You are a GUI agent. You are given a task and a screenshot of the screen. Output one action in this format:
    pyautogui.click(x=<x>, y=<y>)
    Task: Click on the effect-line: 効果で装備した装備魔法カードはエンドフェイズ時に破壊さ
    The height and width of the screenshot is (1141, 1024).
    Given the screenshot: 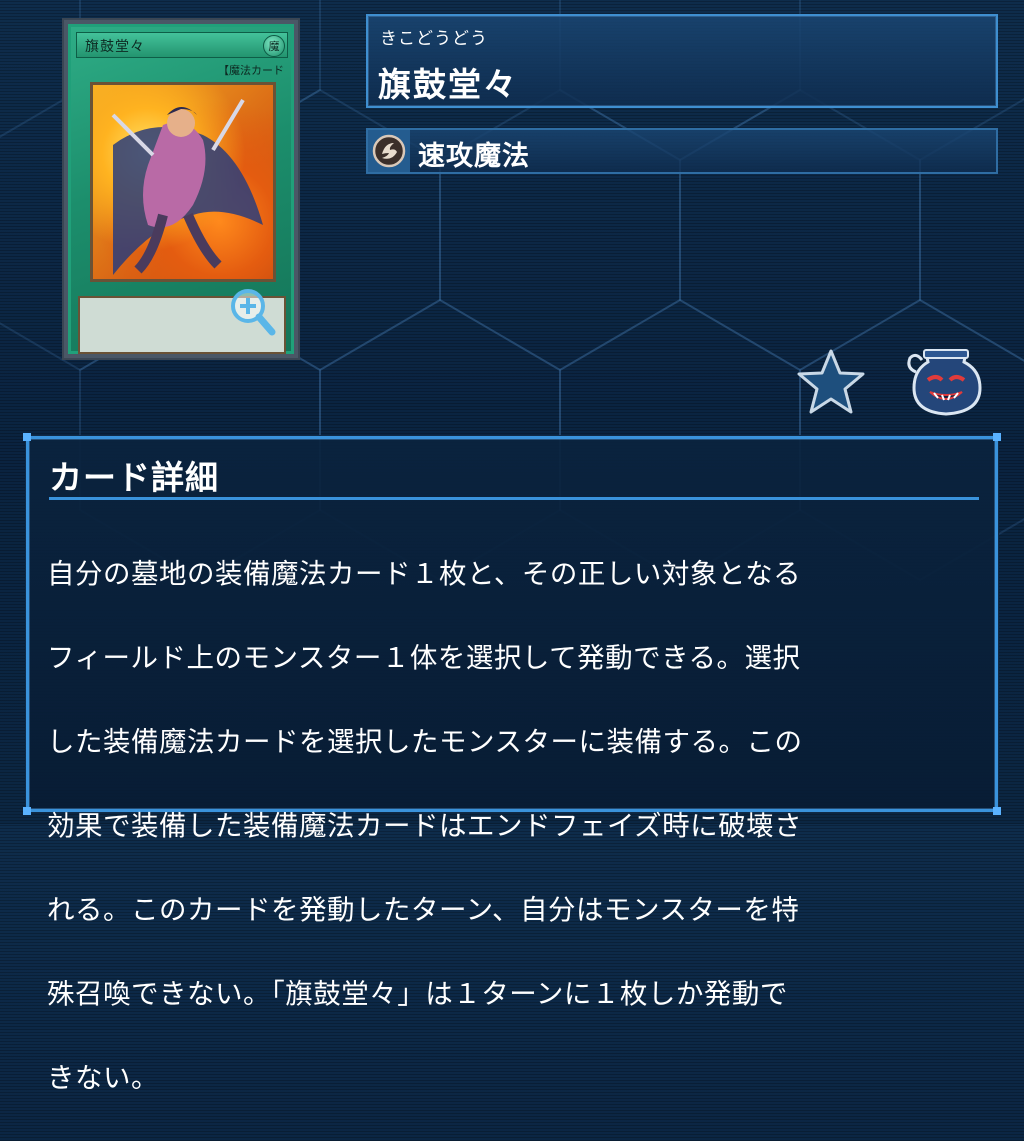 What is the action you would take?
    pyautogui.click(x=425, y=826)
    